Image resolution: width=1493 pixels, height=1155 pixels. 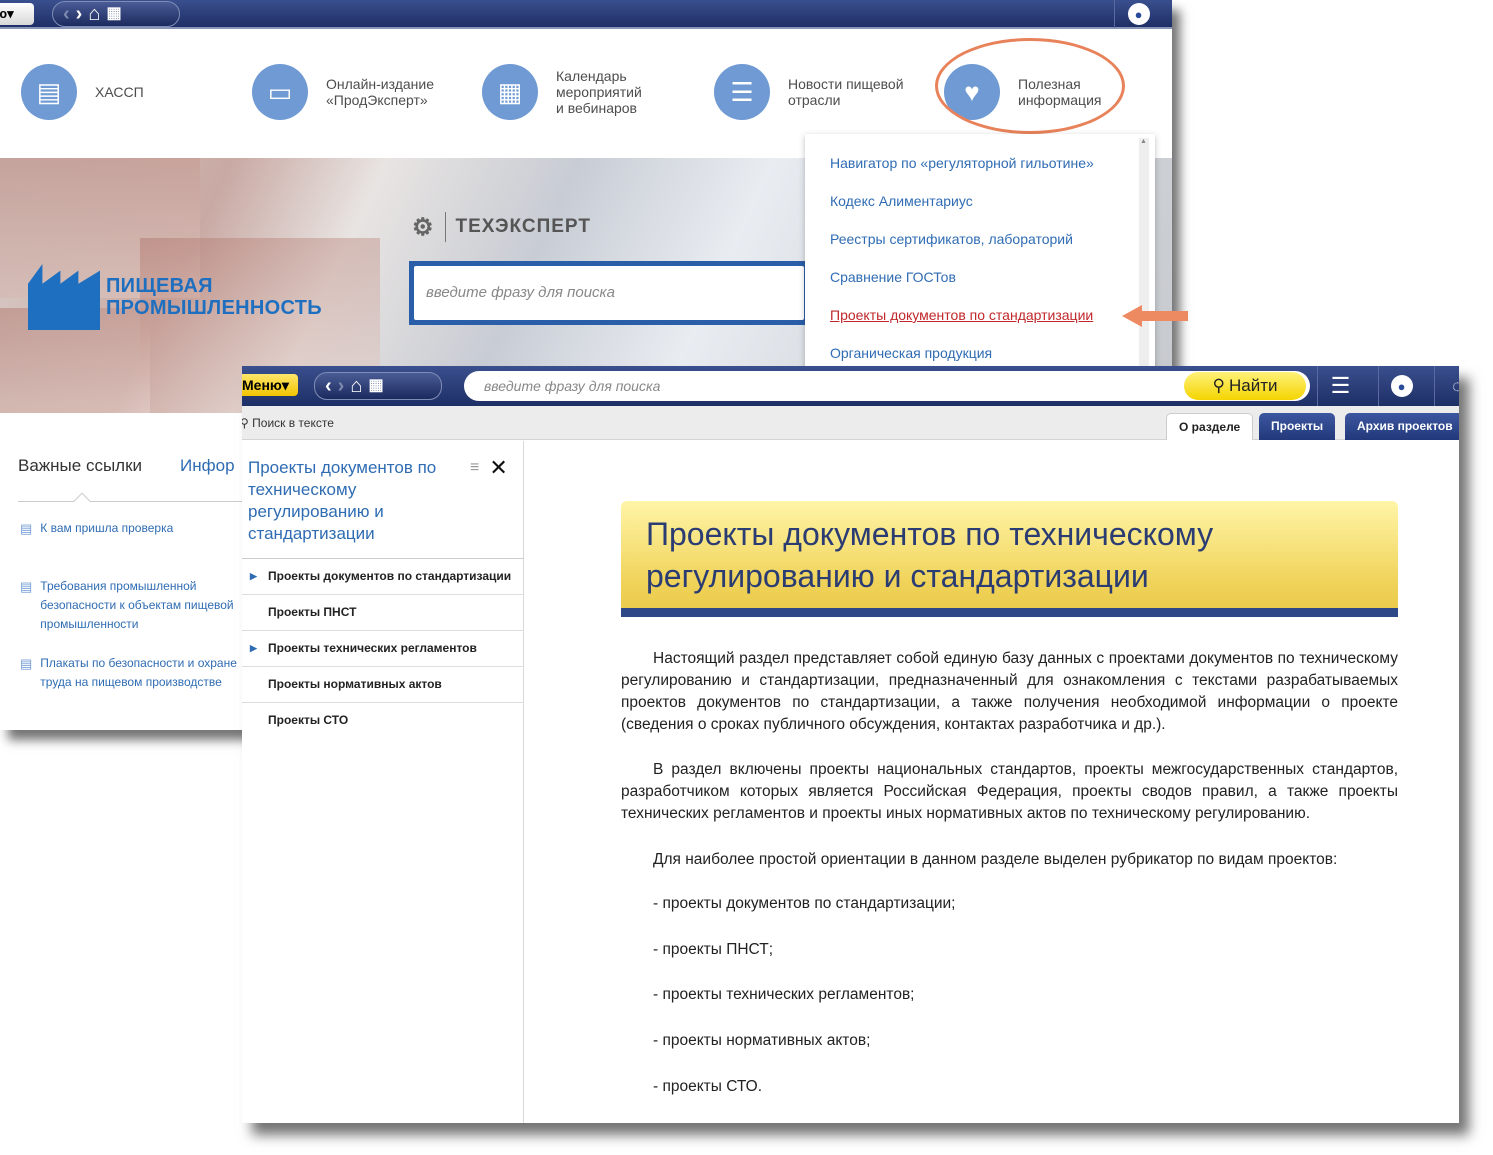 I want to click on sidebar-item-label: Проекты технических регламентов, so click(x=372, y=648).